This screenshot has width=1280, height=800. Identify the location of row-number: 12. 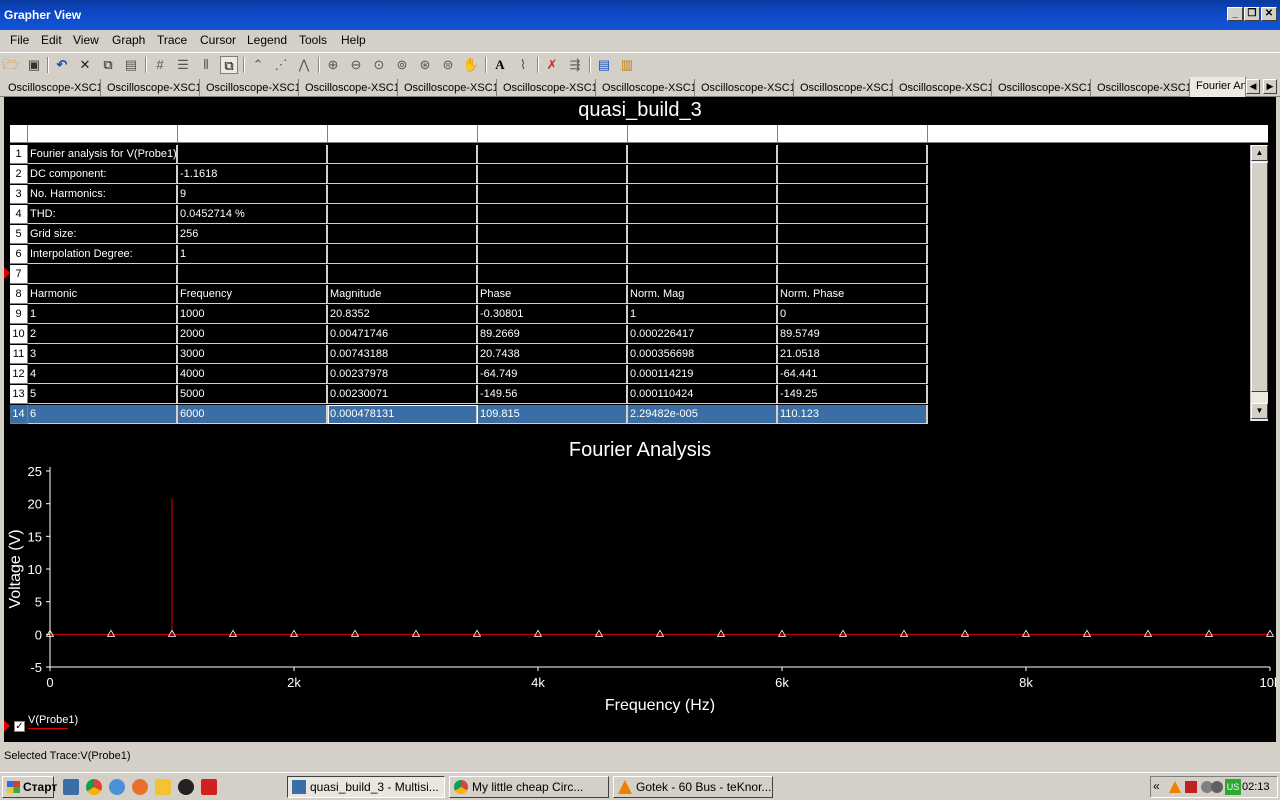
(19, 374).